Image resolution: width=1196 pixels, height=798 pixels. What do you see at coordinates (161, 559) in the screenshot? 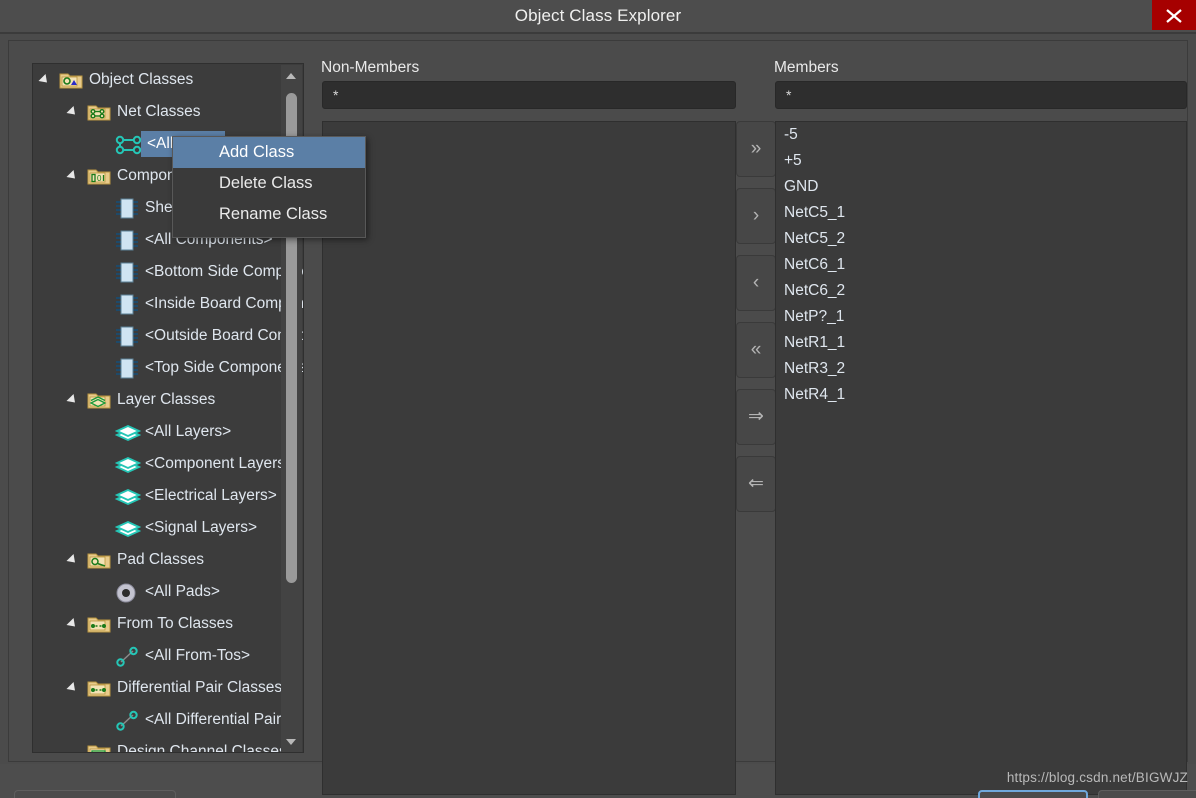
I see `tree-item-label: Pad Classes` at bounding box center [161, 559].